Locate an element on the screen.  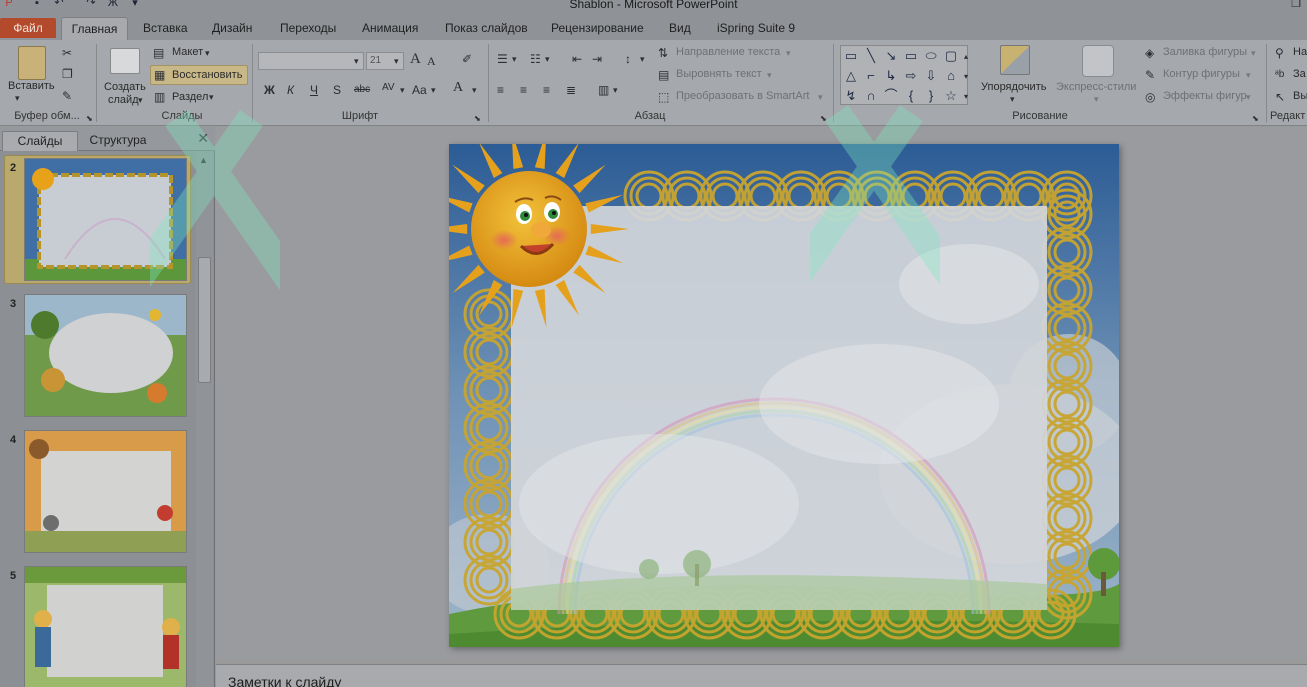
bullets-icon: ☰ is located at coordinates (502, 59).